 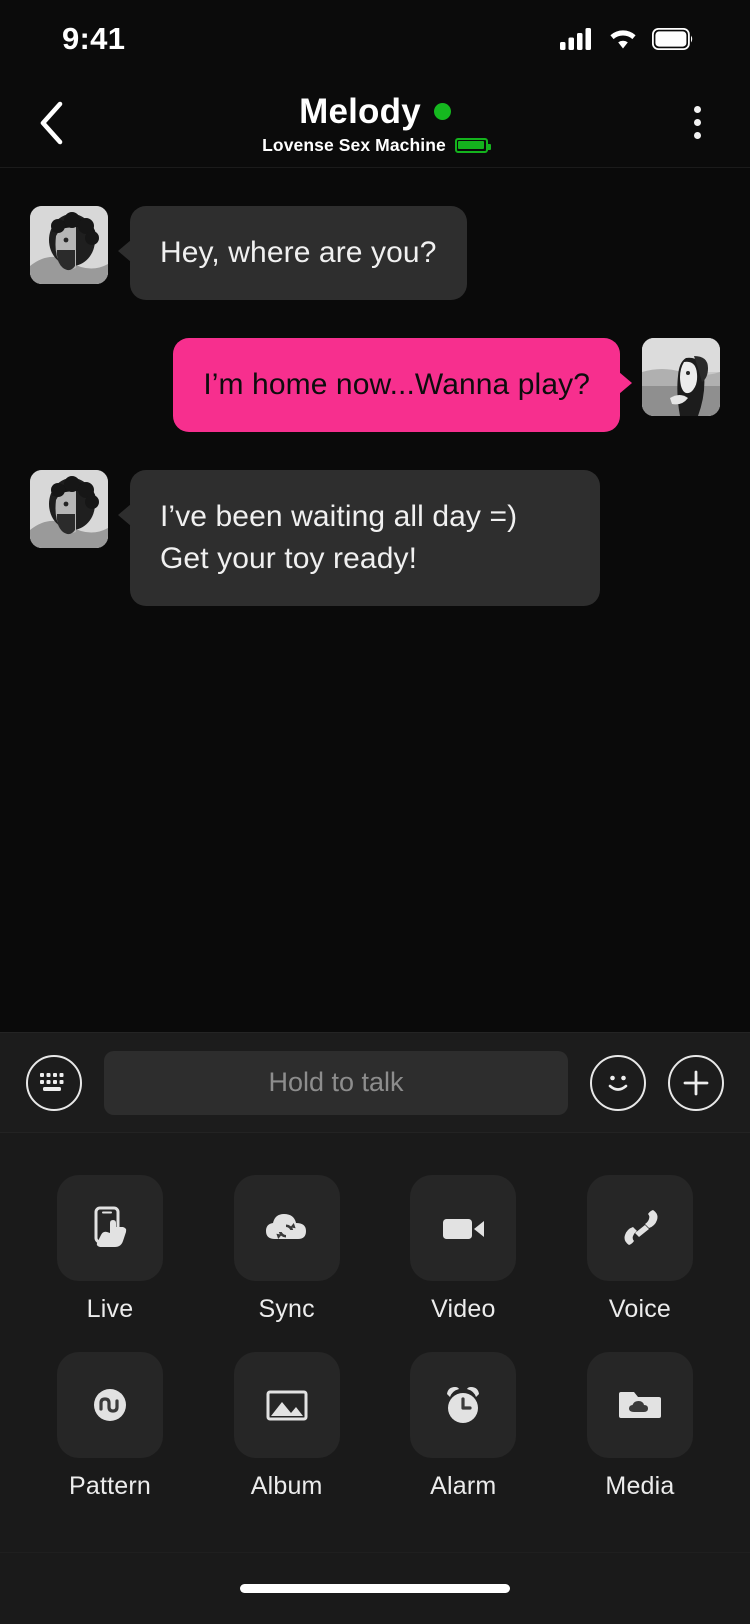 I want to click on back-button, so click(x=51, y=123).